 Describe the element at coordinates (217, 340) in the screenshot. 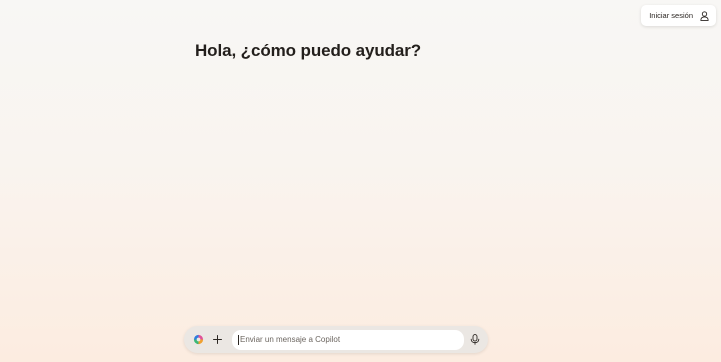

I see `plus-icon` at that location.